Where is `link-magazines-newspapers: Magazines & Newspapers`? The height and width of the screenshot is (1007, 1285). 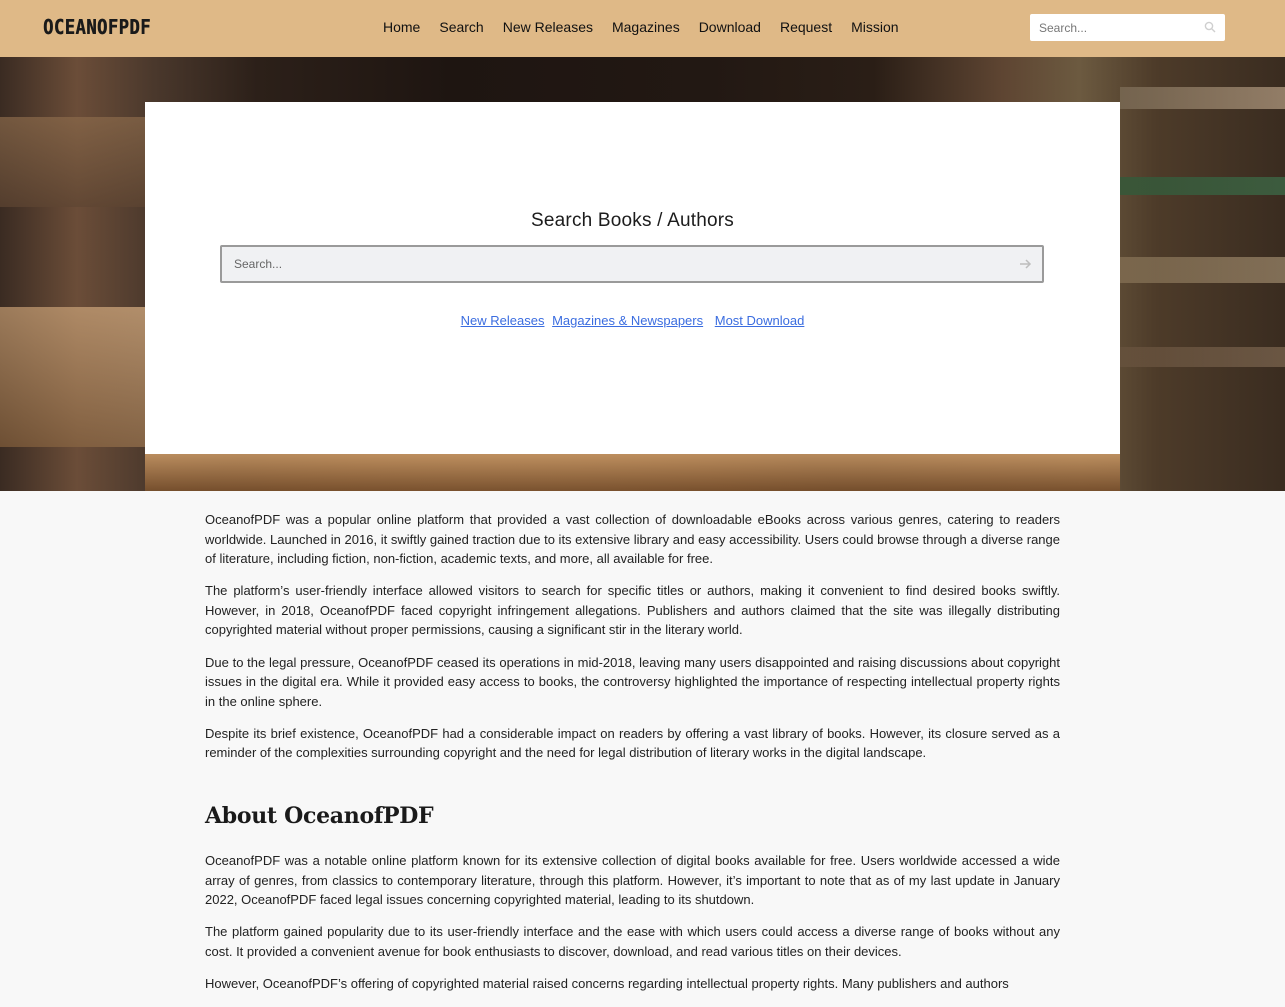
link-magazines-newspapers: Magazines & Newspapers is located at coordinates (627, 320).